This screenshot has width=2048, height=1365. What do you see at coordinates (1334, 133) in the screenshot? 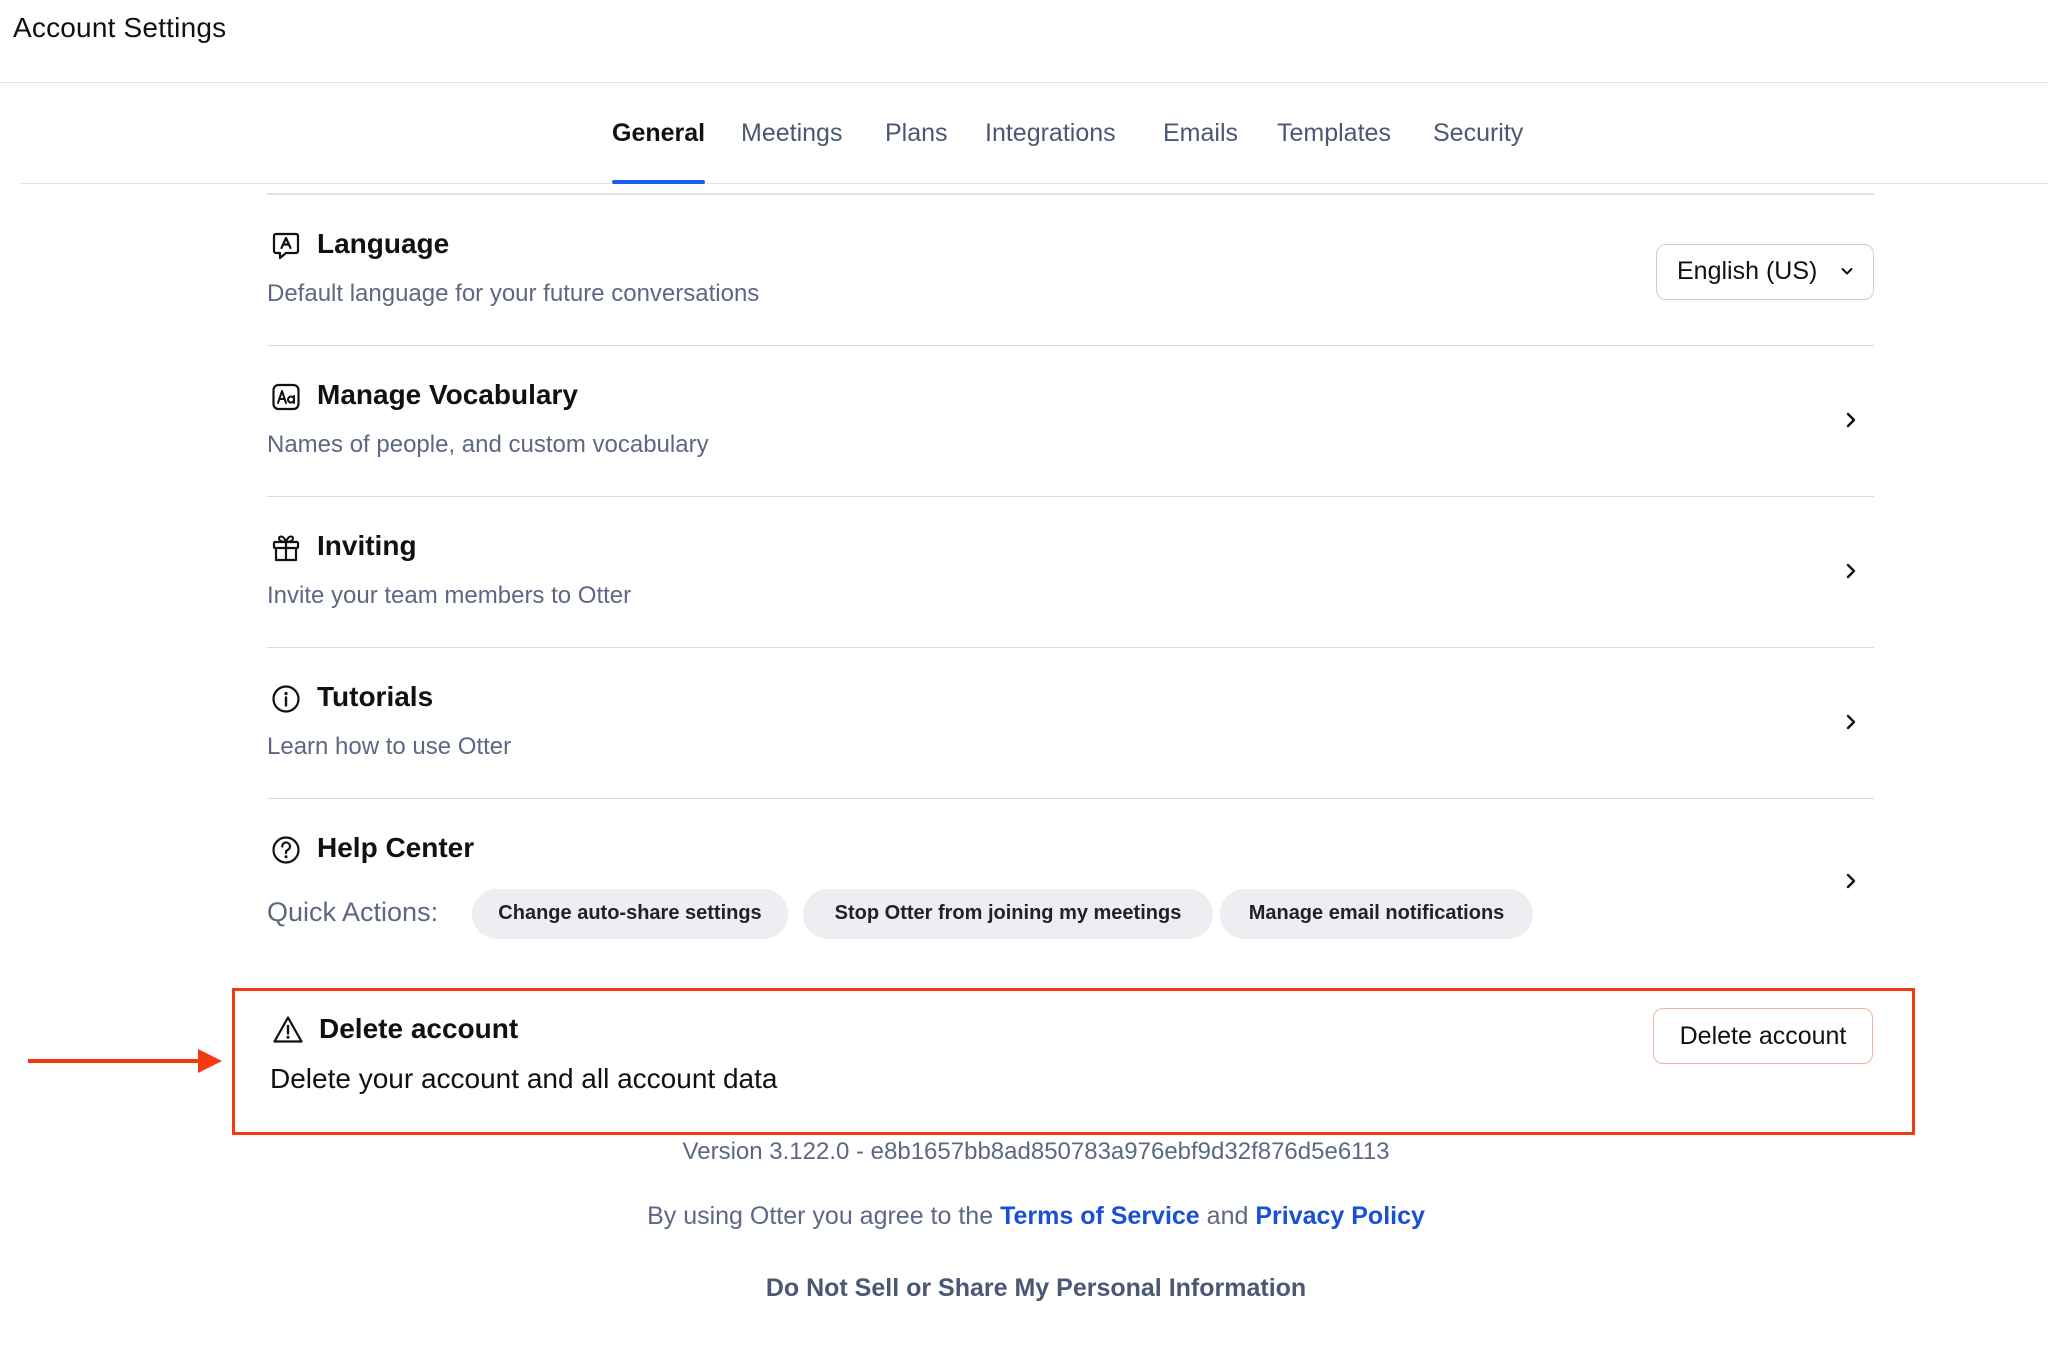
I see `tab-templates: Templates` at bounding box center [1334, 133].